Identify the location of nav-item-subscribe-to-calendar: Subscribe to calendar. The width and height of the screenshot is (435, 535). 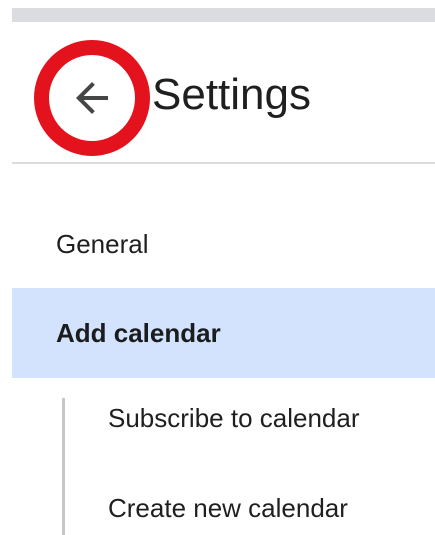
(223, 418).